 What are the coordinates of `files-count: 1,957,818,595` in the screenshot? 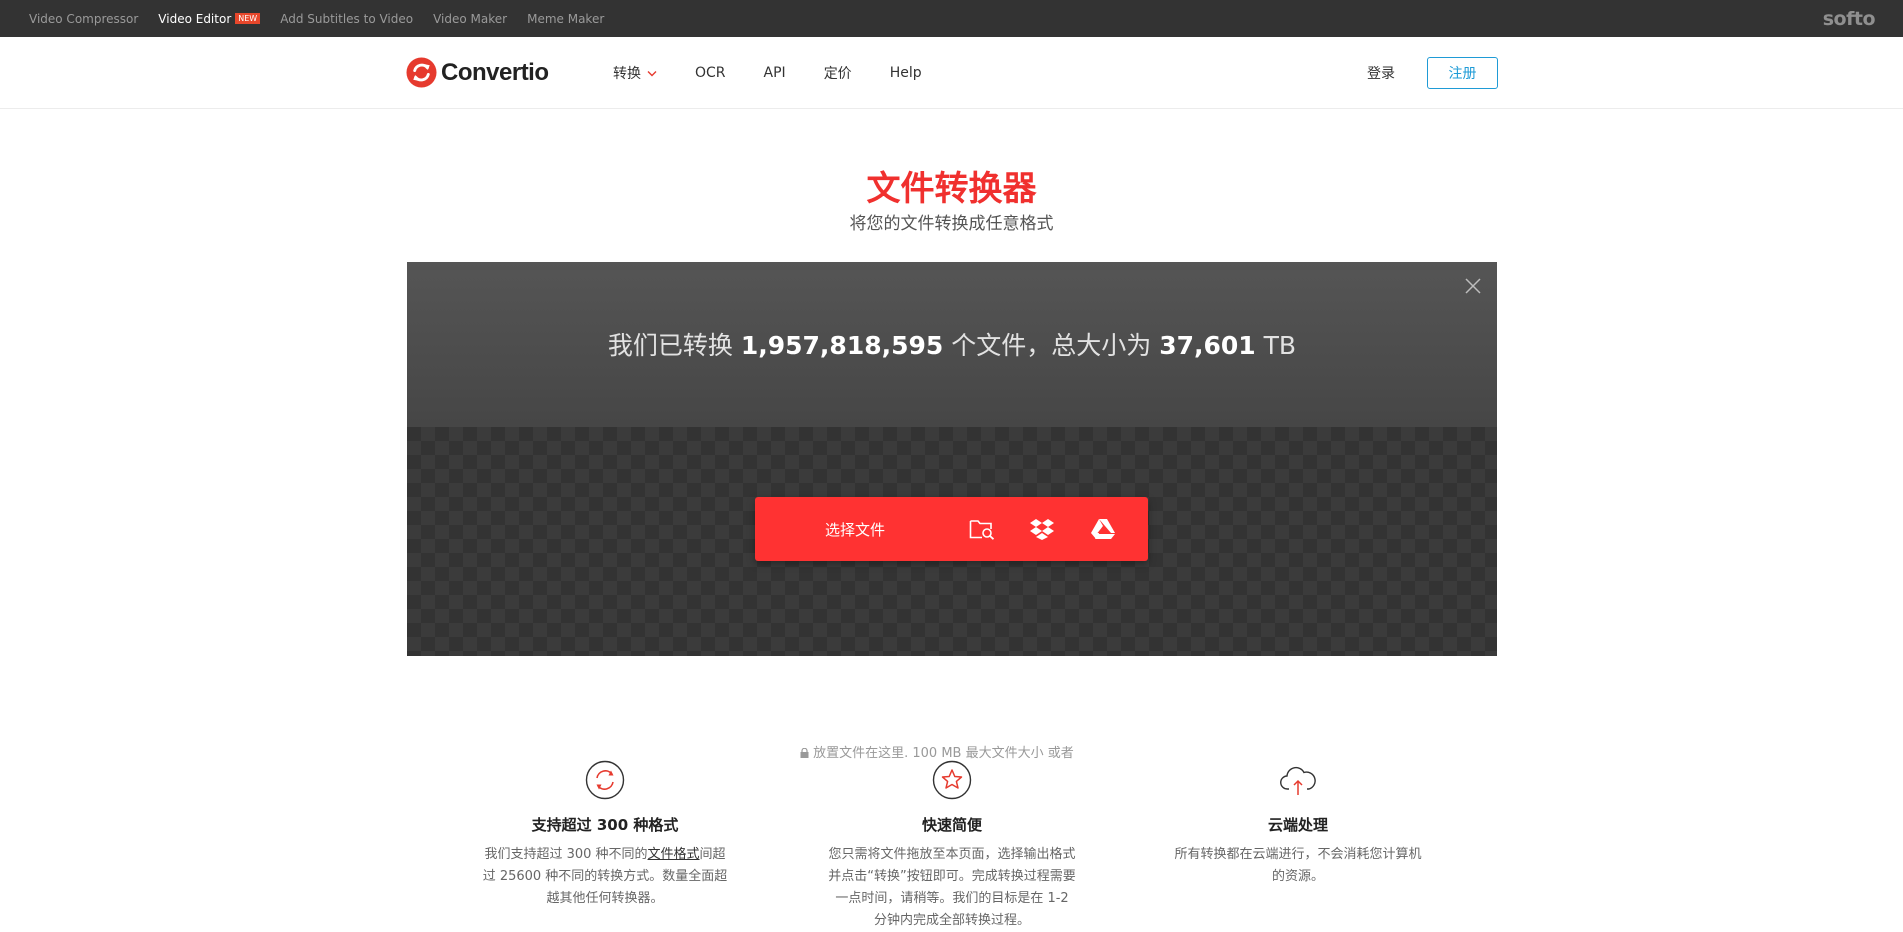 It's located at (842, 345).